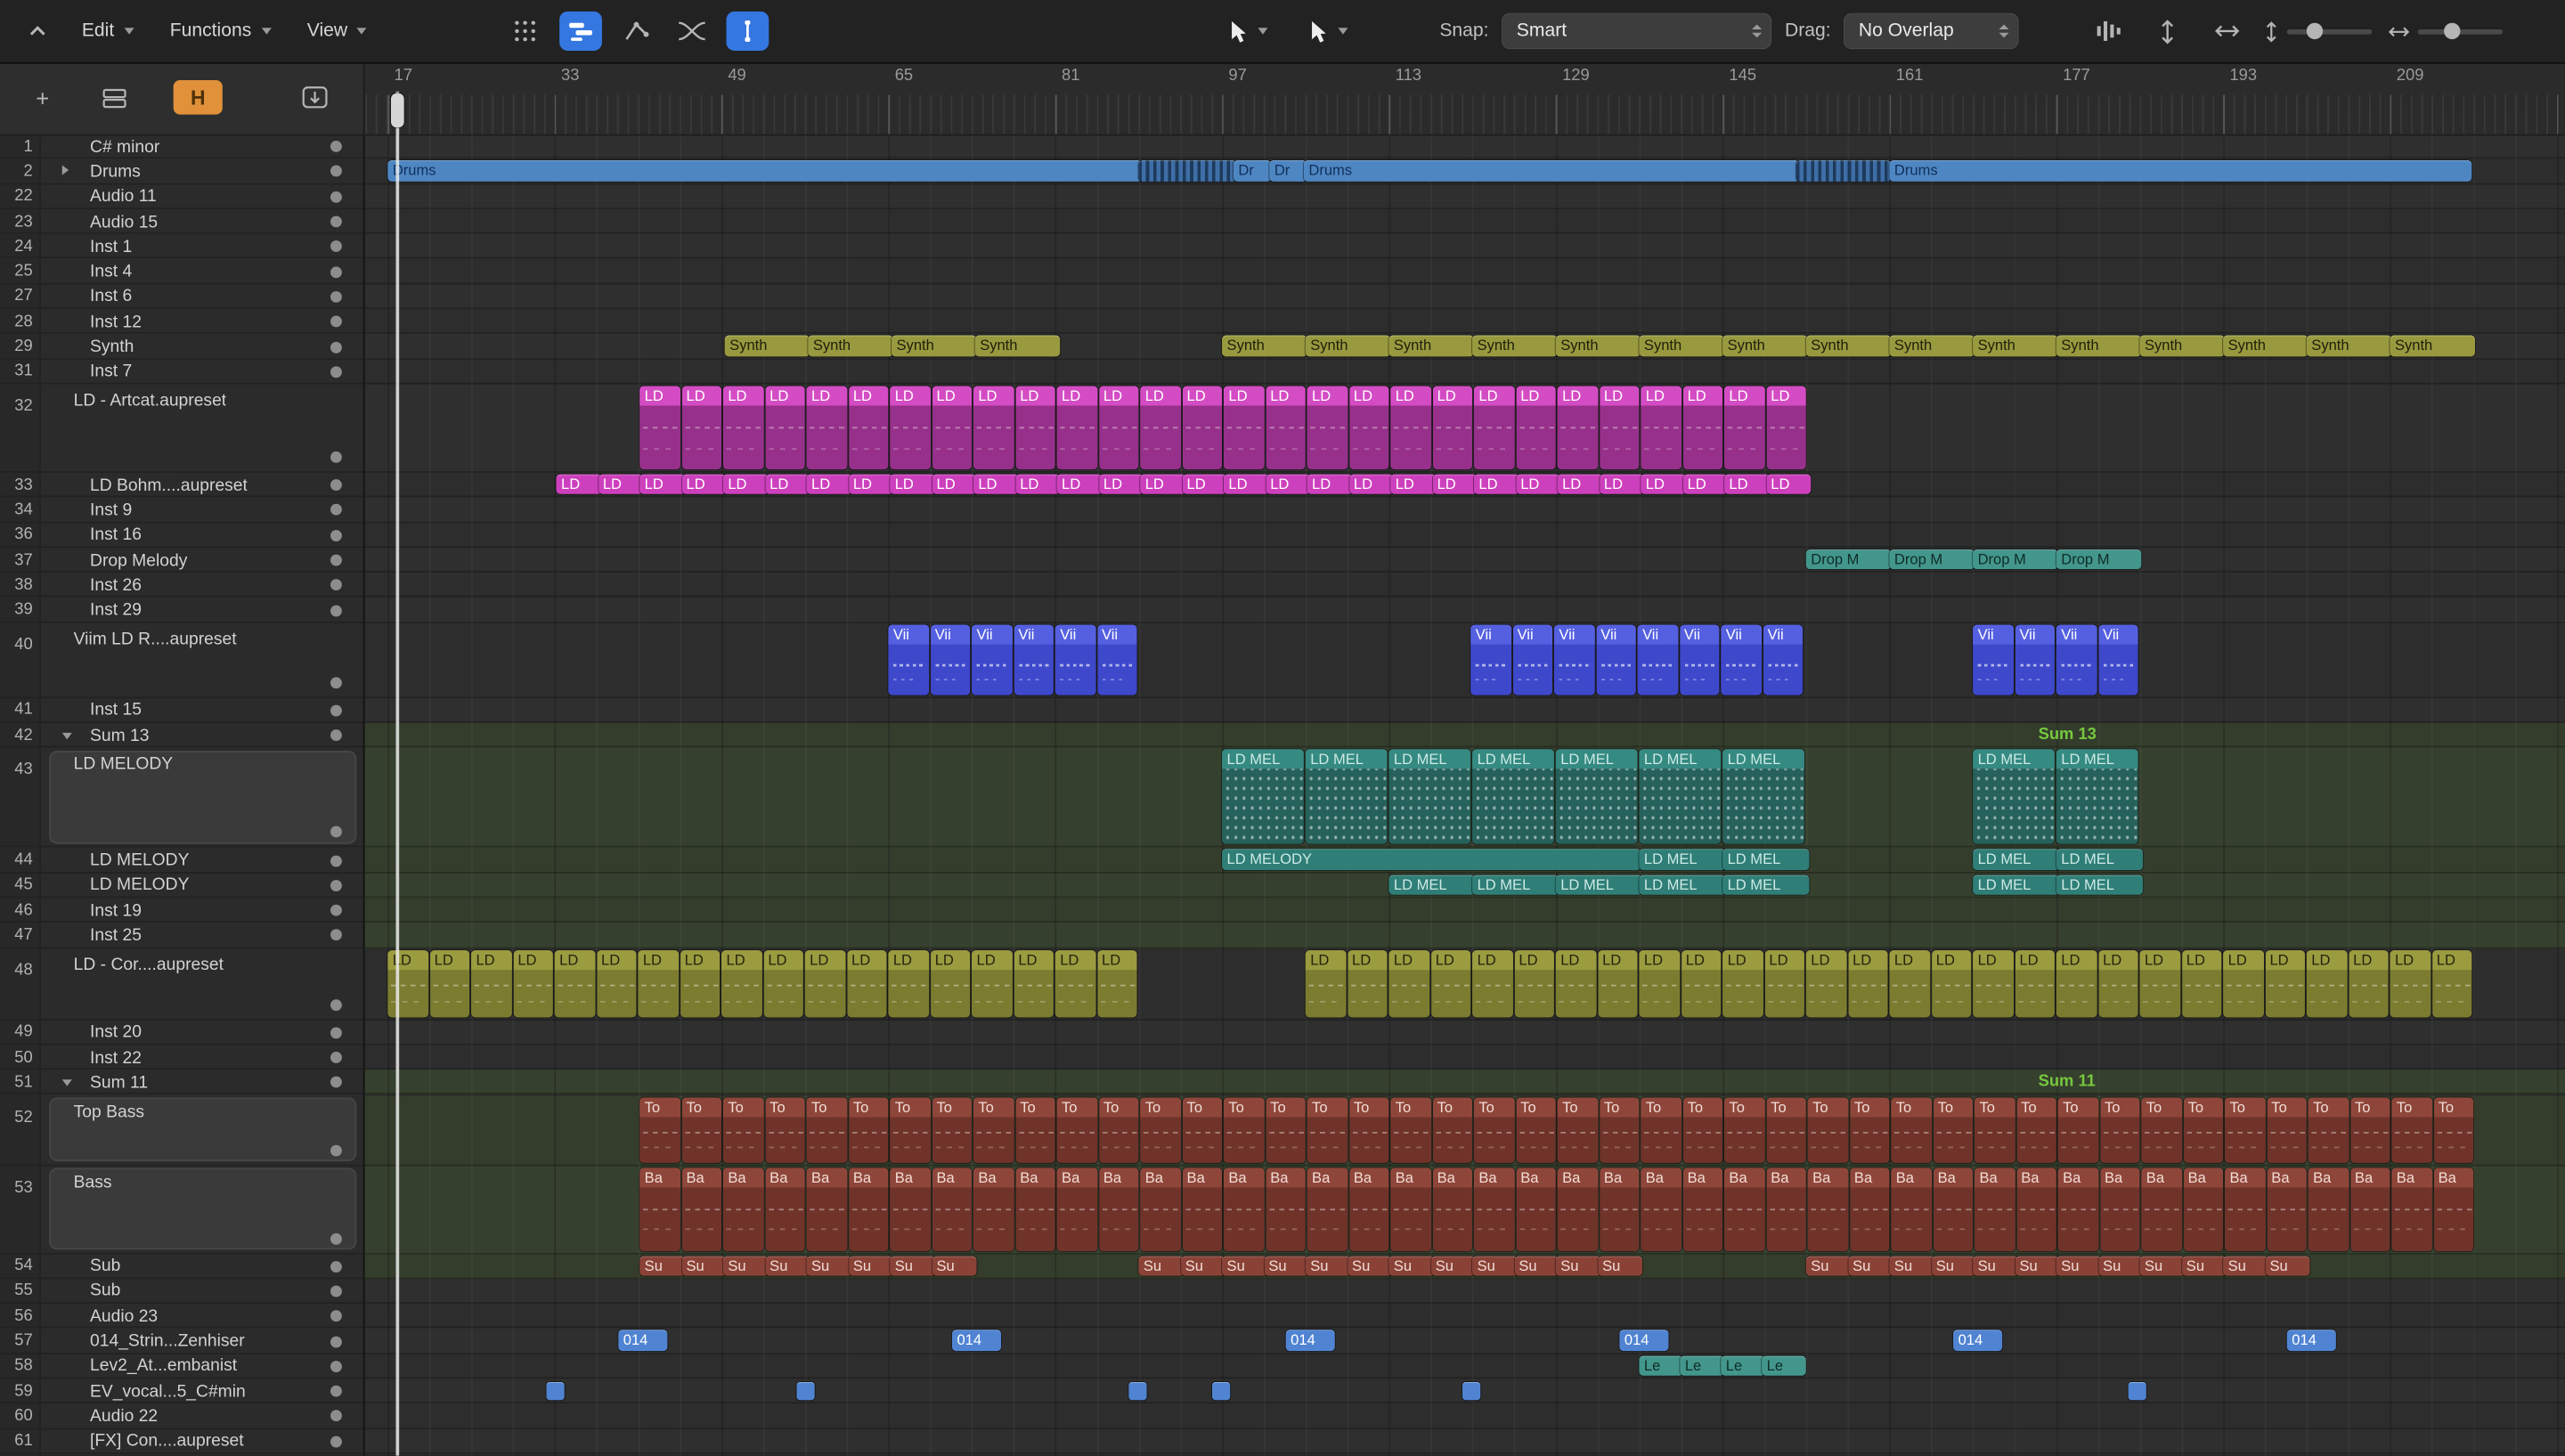  Describe the element at coordinates (198, 97) in the screenshot. I see `hide-tracks-button: H` at that location.